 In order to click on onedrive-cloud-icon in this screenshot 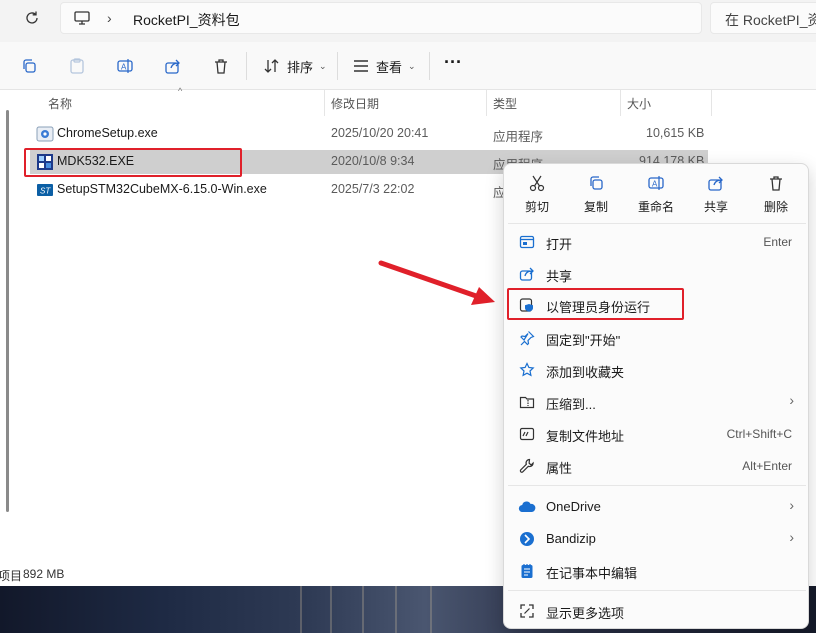, I will do `click(527, 507)`.